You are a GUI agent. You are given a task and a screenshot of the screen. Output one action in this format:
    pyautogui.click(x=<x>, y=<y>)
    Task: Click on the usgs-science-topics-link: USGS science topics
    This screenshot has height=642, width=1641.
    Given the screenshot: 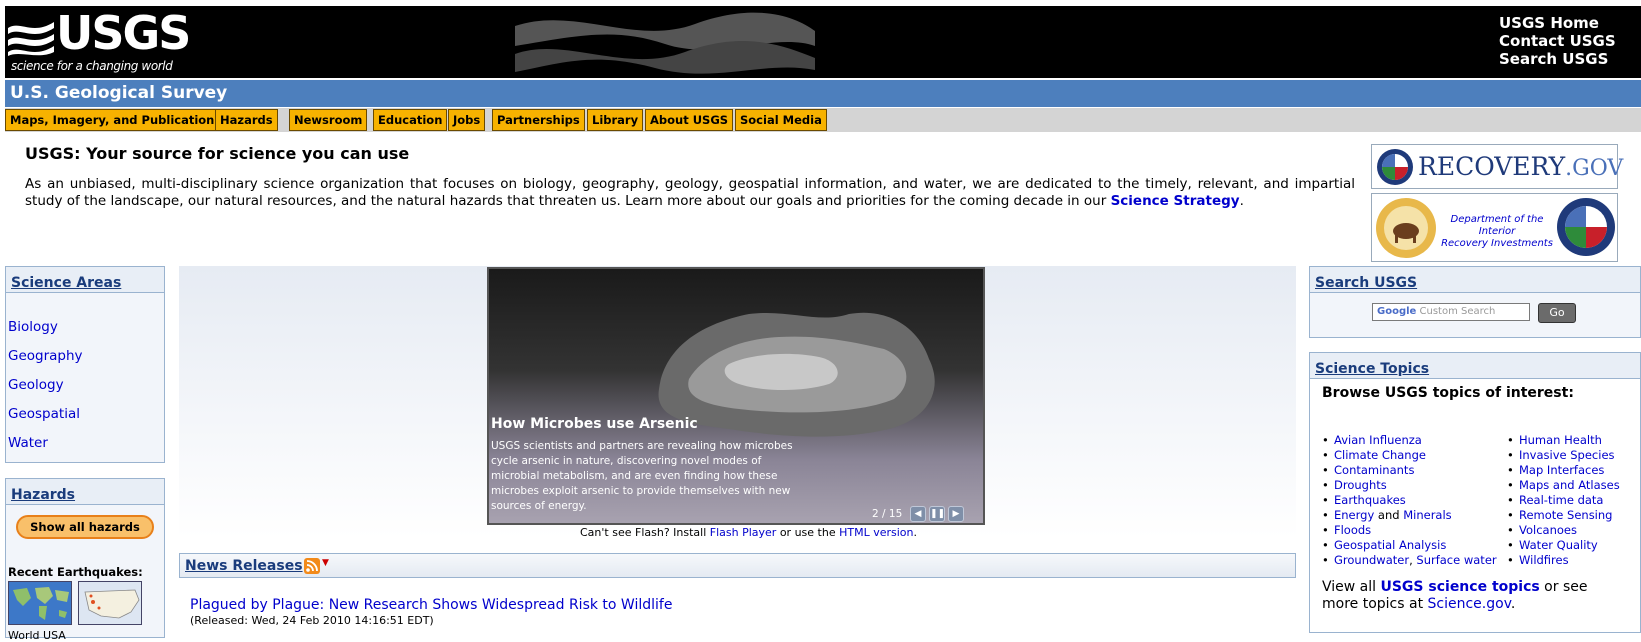 What is the action you would take?
    pyautogui.click(x=1459, y=587)
    